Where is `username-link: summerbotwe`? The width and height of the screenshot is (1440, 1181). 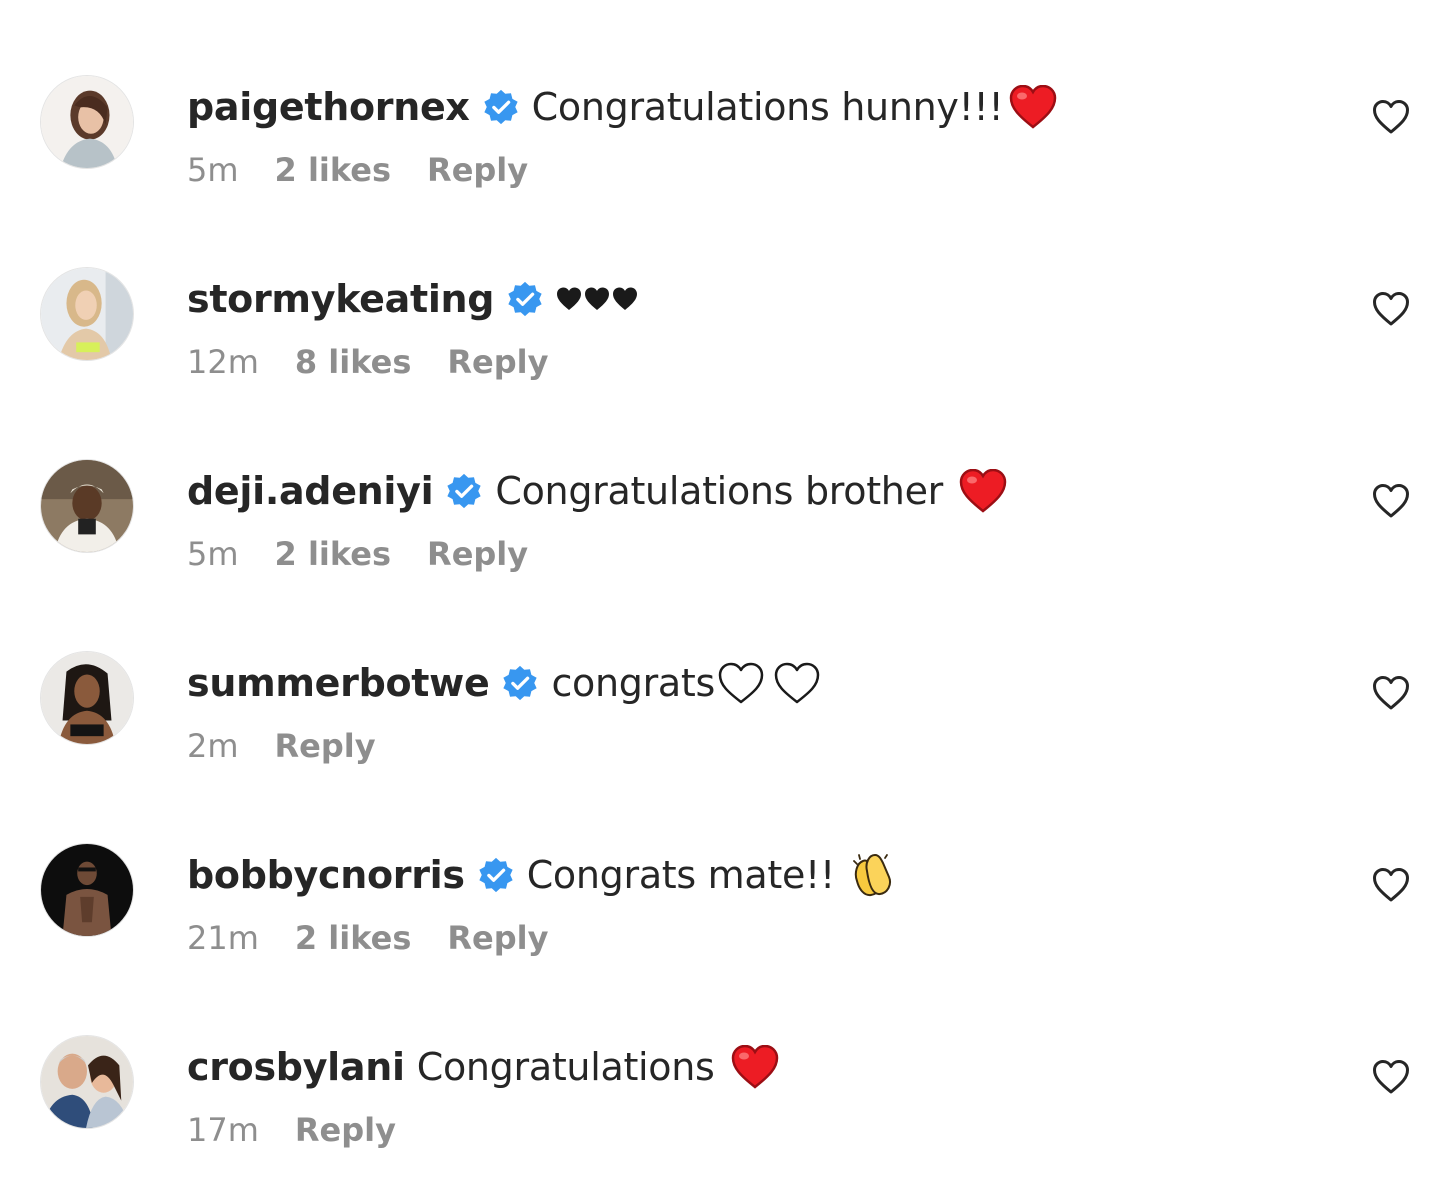 username-link: summerbotwe is located at coordinates (338, 683).